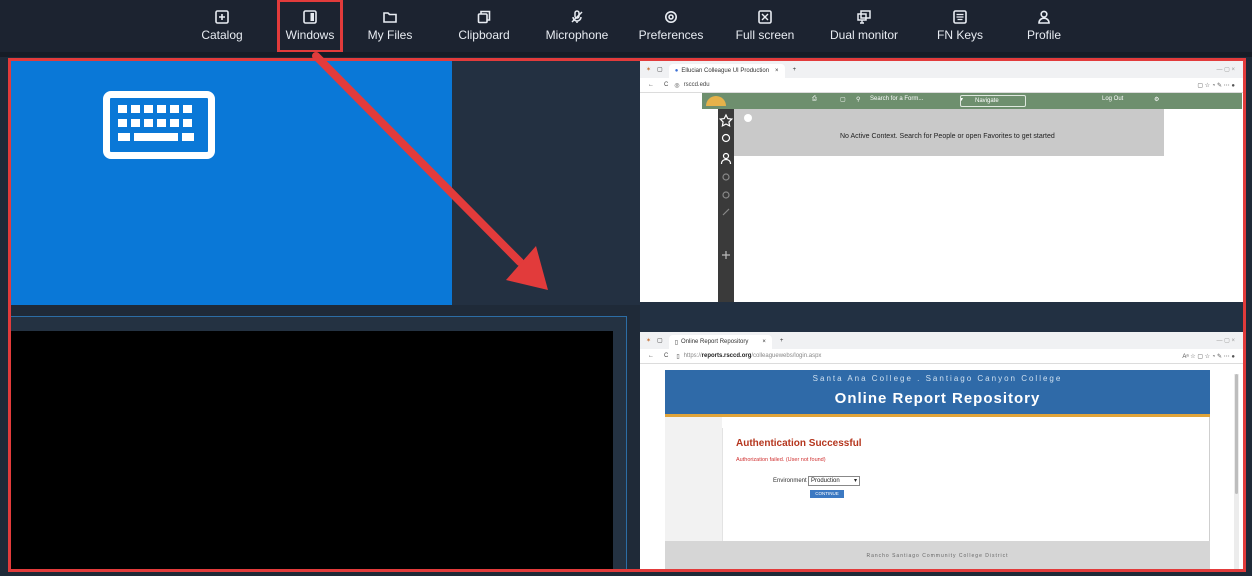  What do you see at coordinates (390, 26) in the screenshot?
I see `toolbar-my-files: My Files` at bounding box center [390, 26].